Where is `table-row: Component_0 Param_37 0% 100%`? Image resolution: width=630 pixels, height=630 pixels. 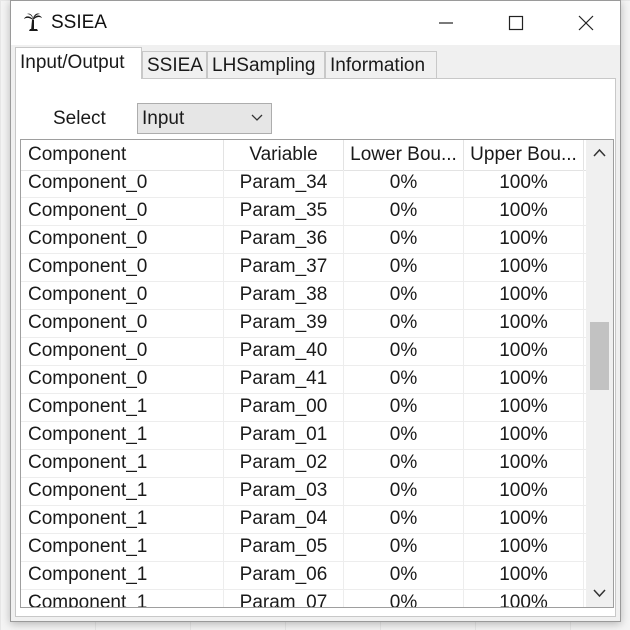
table-row: Component_0 Param_37 0% 100% is located at coordinates (303, 268).